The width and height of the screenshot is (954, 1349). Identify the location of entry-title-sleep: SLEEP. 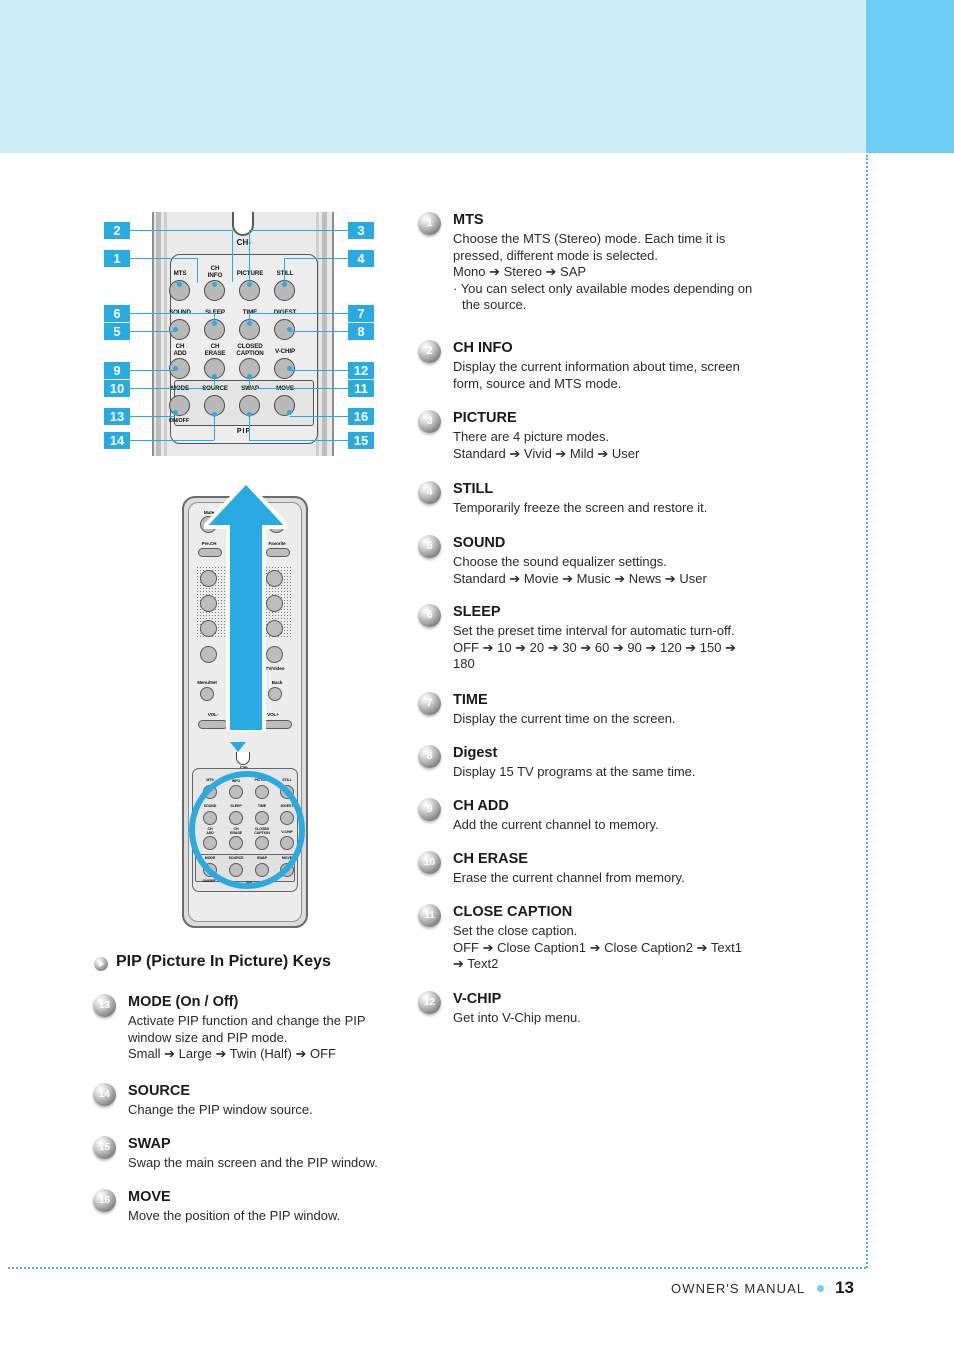
(477, 612).